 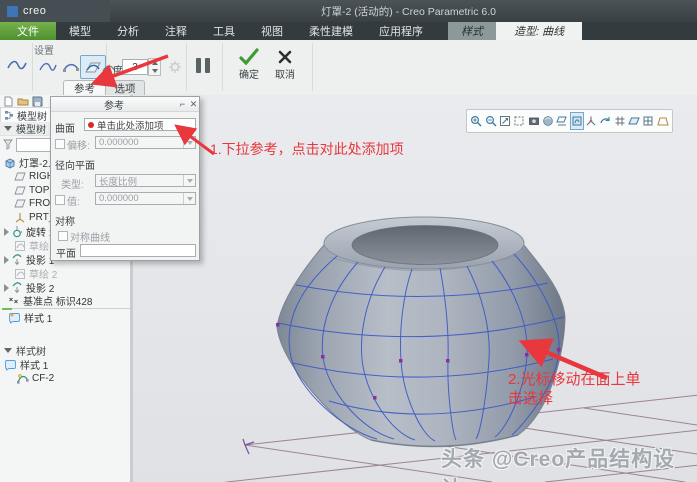 I want to click on orient-mode-icon, so click(x=605, y=121).